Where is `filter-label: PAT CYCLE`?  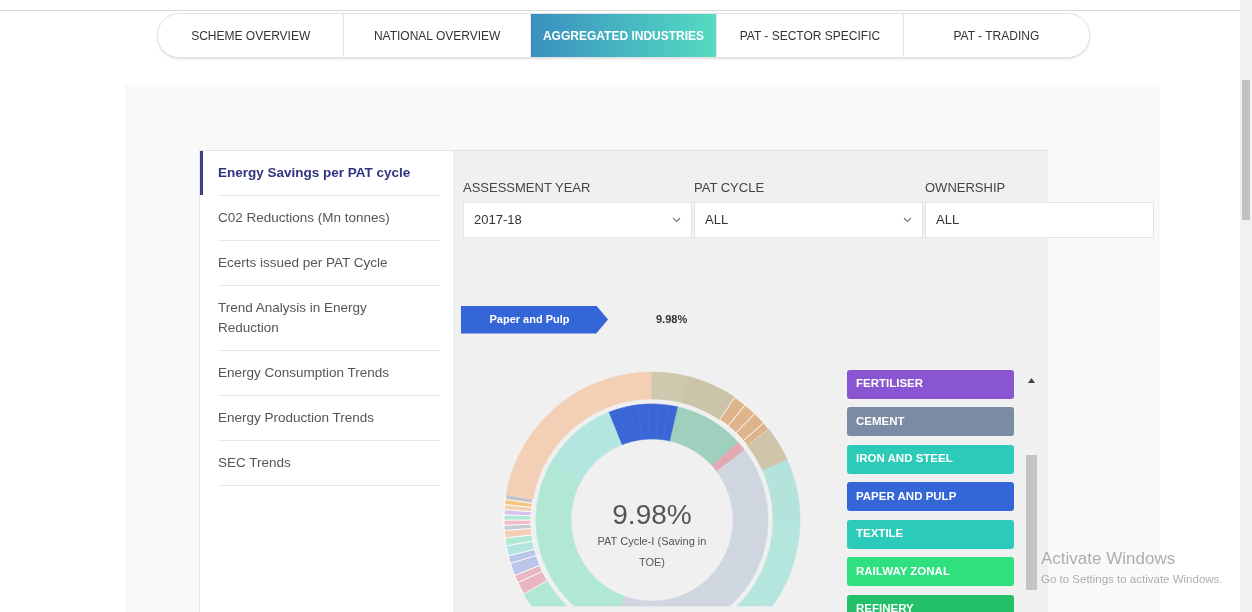 filter-label: PAT CYCLE is located at coordinates (730, 188).